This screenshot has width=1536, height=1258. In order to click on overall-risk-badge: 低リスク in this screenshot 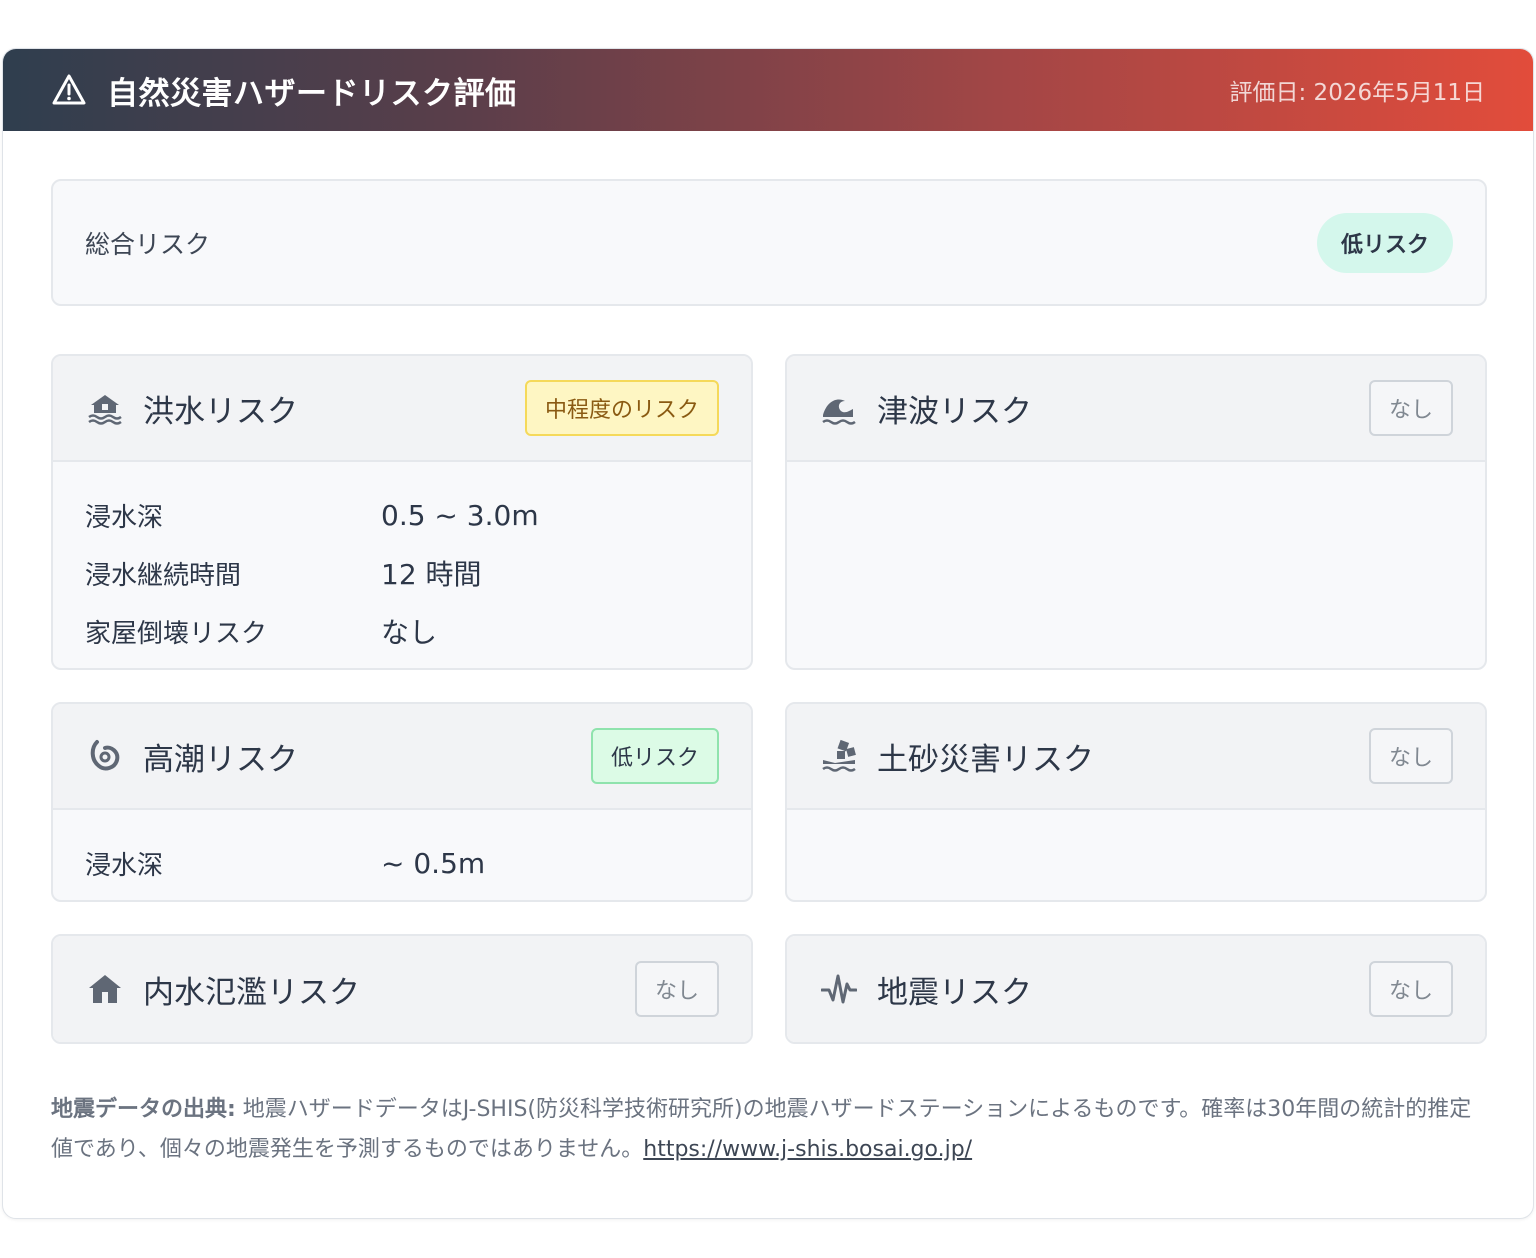, I will do `click(1384, 242)`.